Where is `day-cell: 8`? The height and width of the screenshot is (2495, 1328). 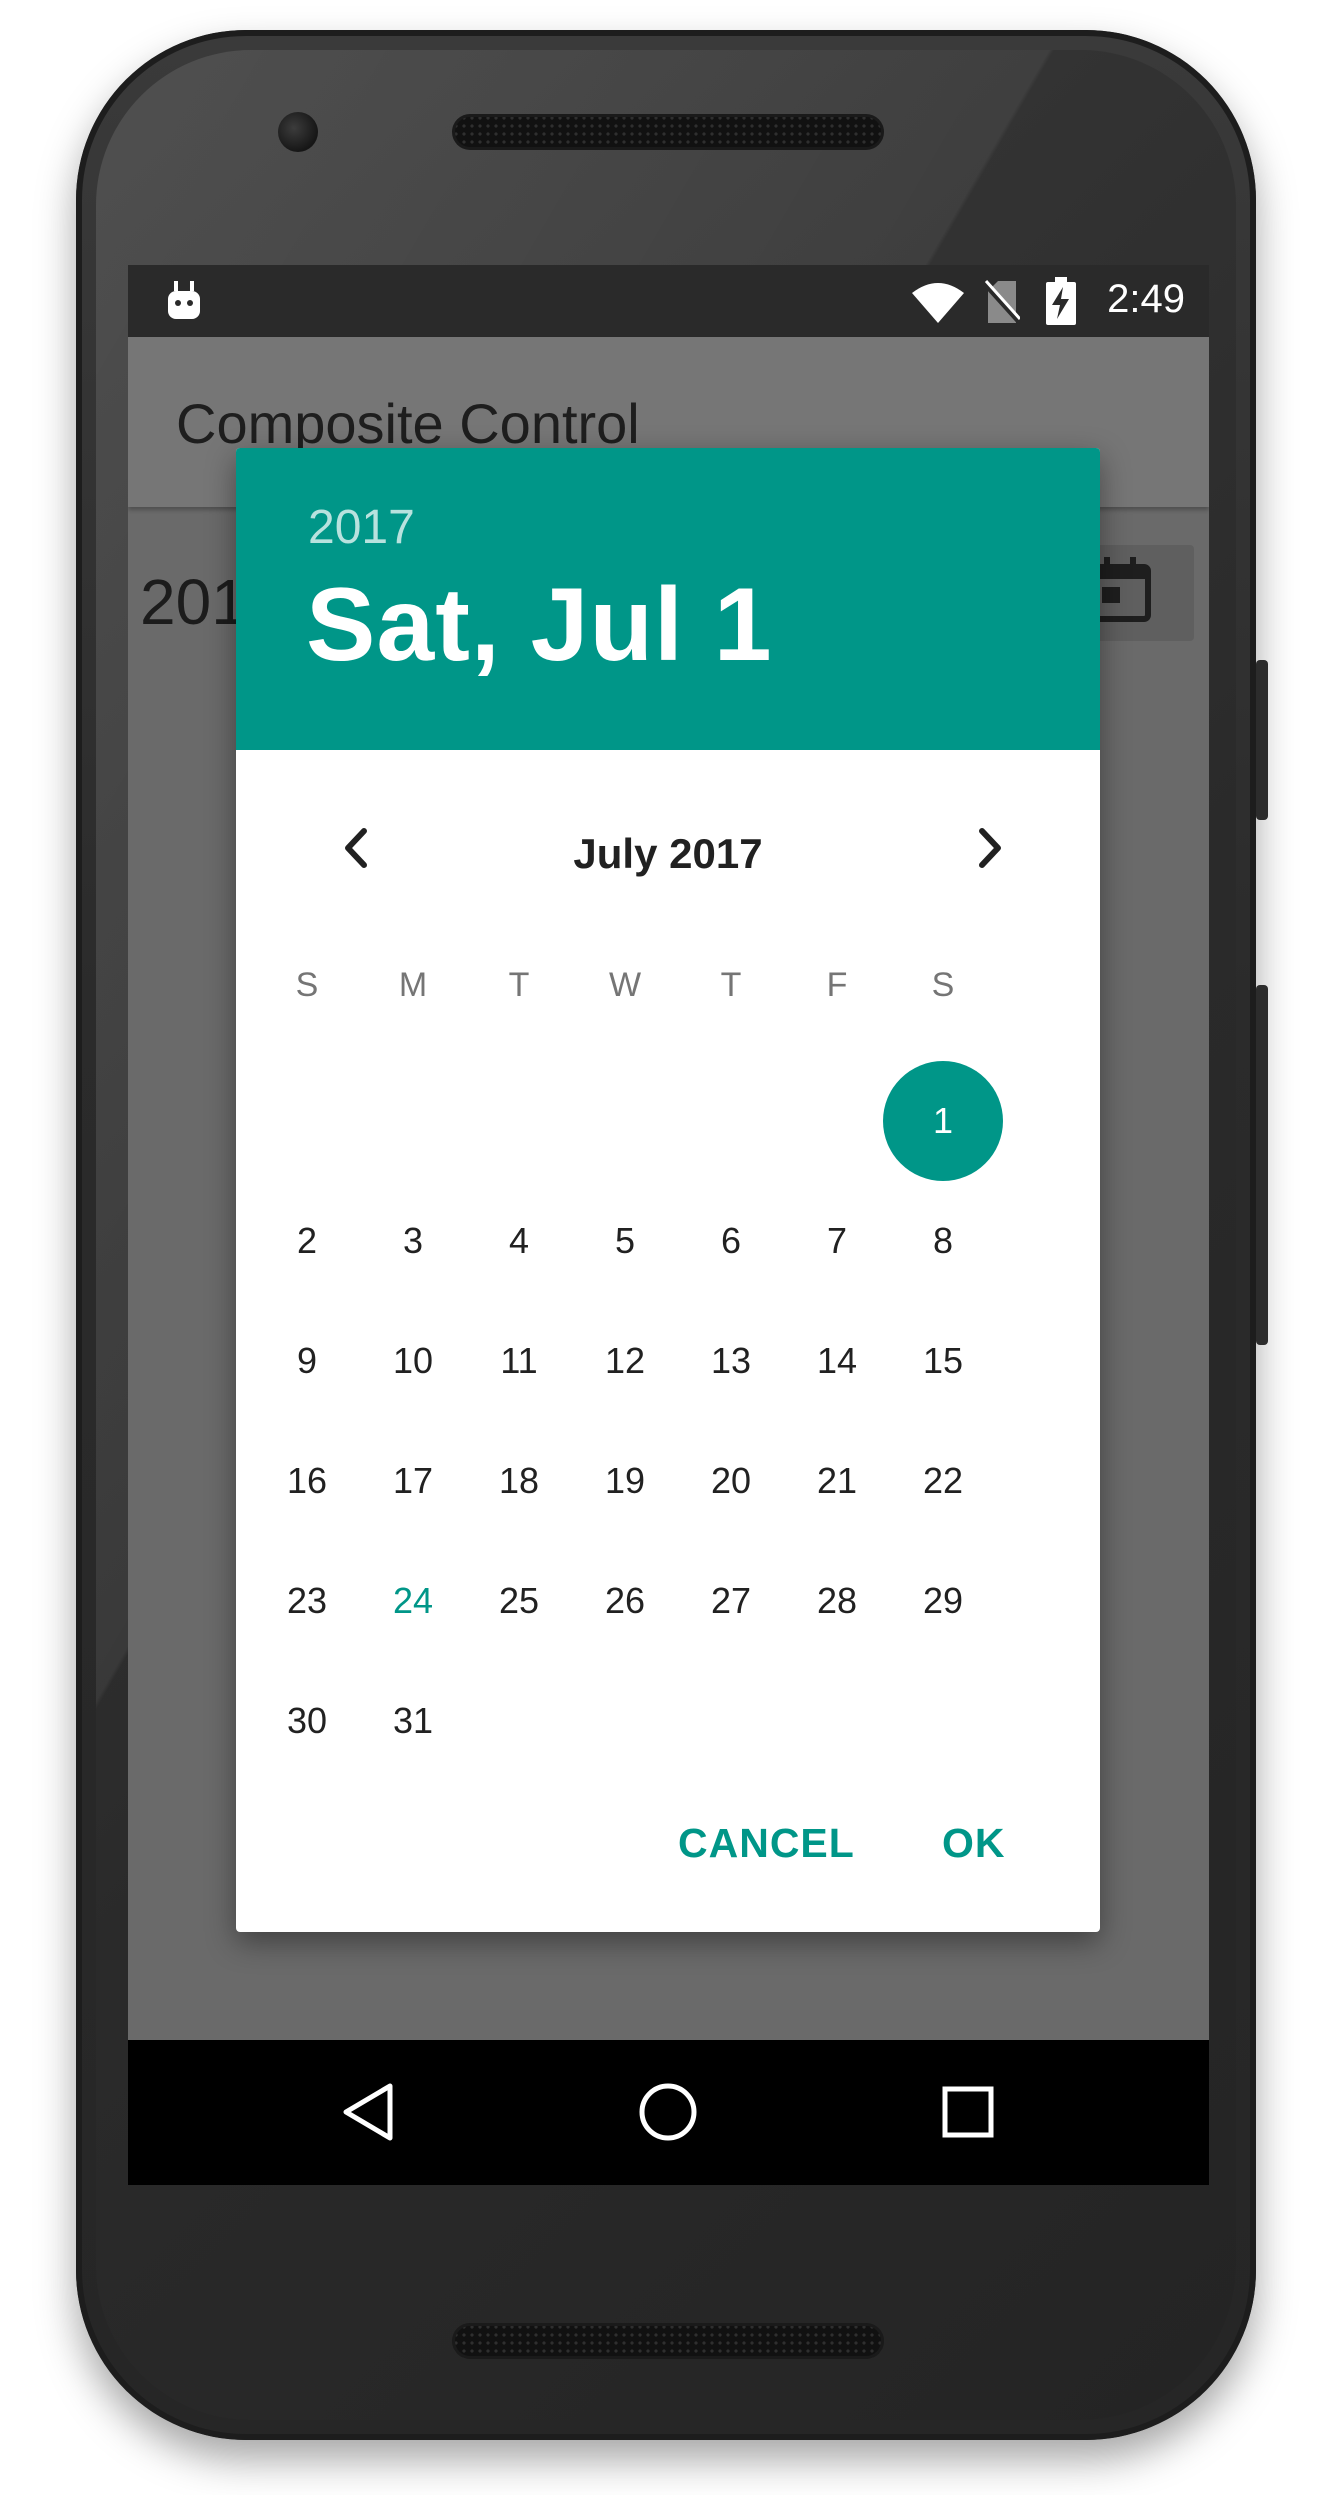
day-cell: 8 is located at coordinates (943, 1241).